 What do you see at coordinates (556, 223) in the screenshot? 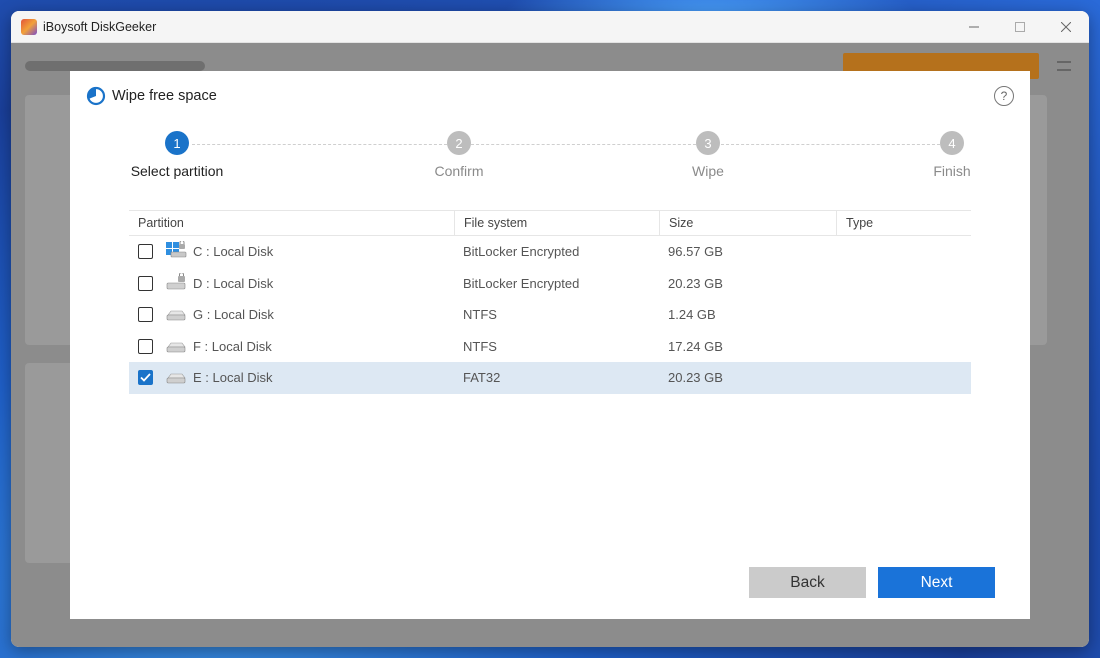
I see `column-header-file-system: File system` at bounding box center [556, 223].